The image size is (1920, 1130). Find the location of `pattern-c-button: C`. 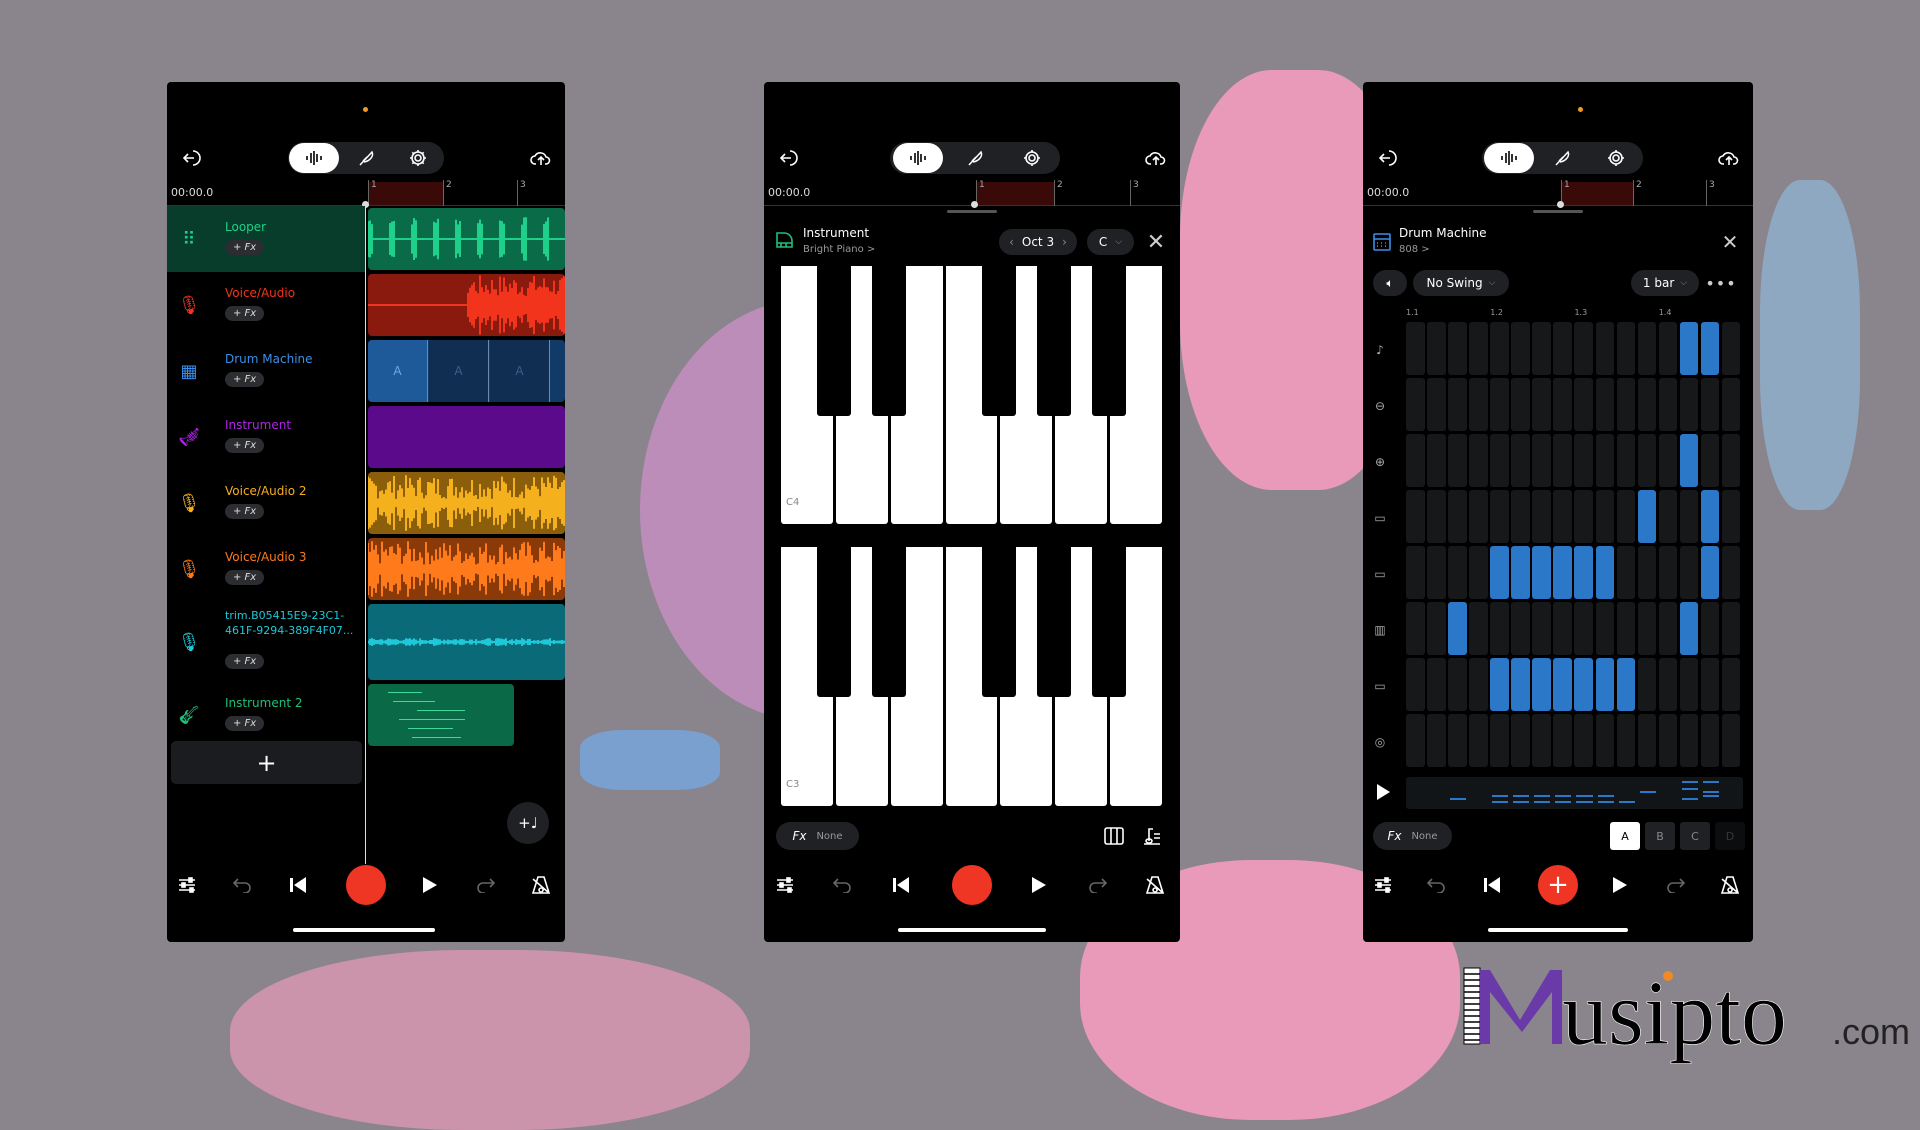

pattern-c-button: C is located at coordinates (1695, 836).